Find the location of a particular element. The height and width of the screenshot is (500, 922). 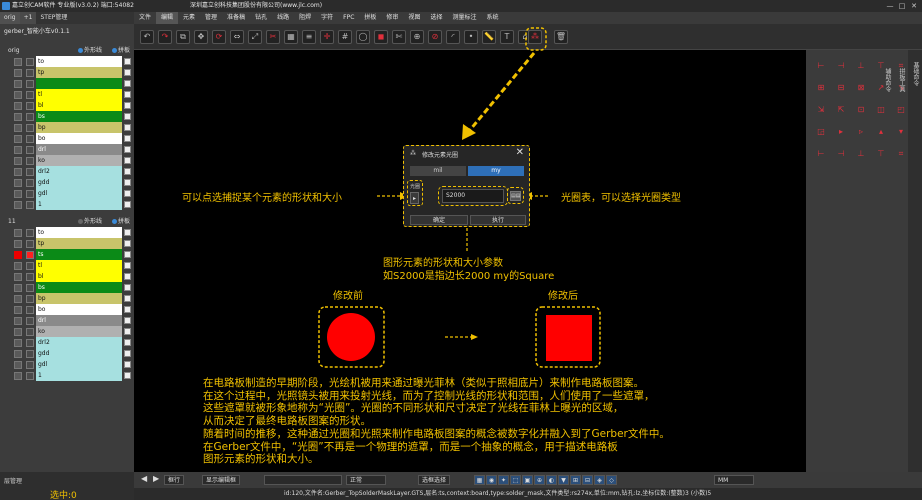

command-icon: ⌗ is located at coordinates (901, 154).